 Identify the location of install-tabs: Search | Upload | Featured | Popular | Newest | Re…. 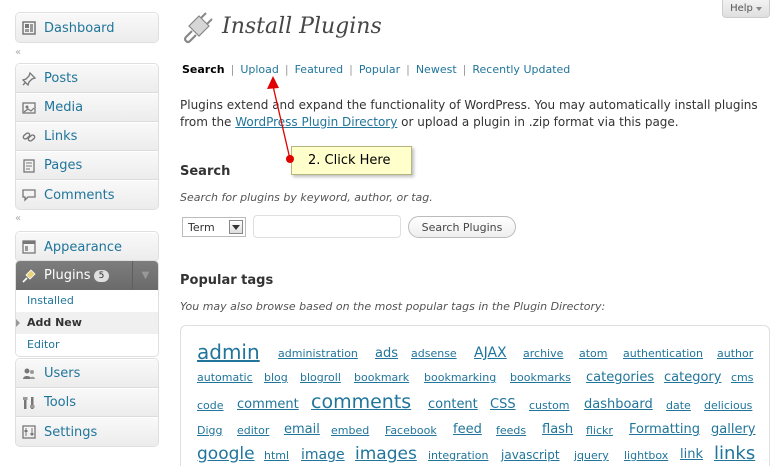
(376, 69).